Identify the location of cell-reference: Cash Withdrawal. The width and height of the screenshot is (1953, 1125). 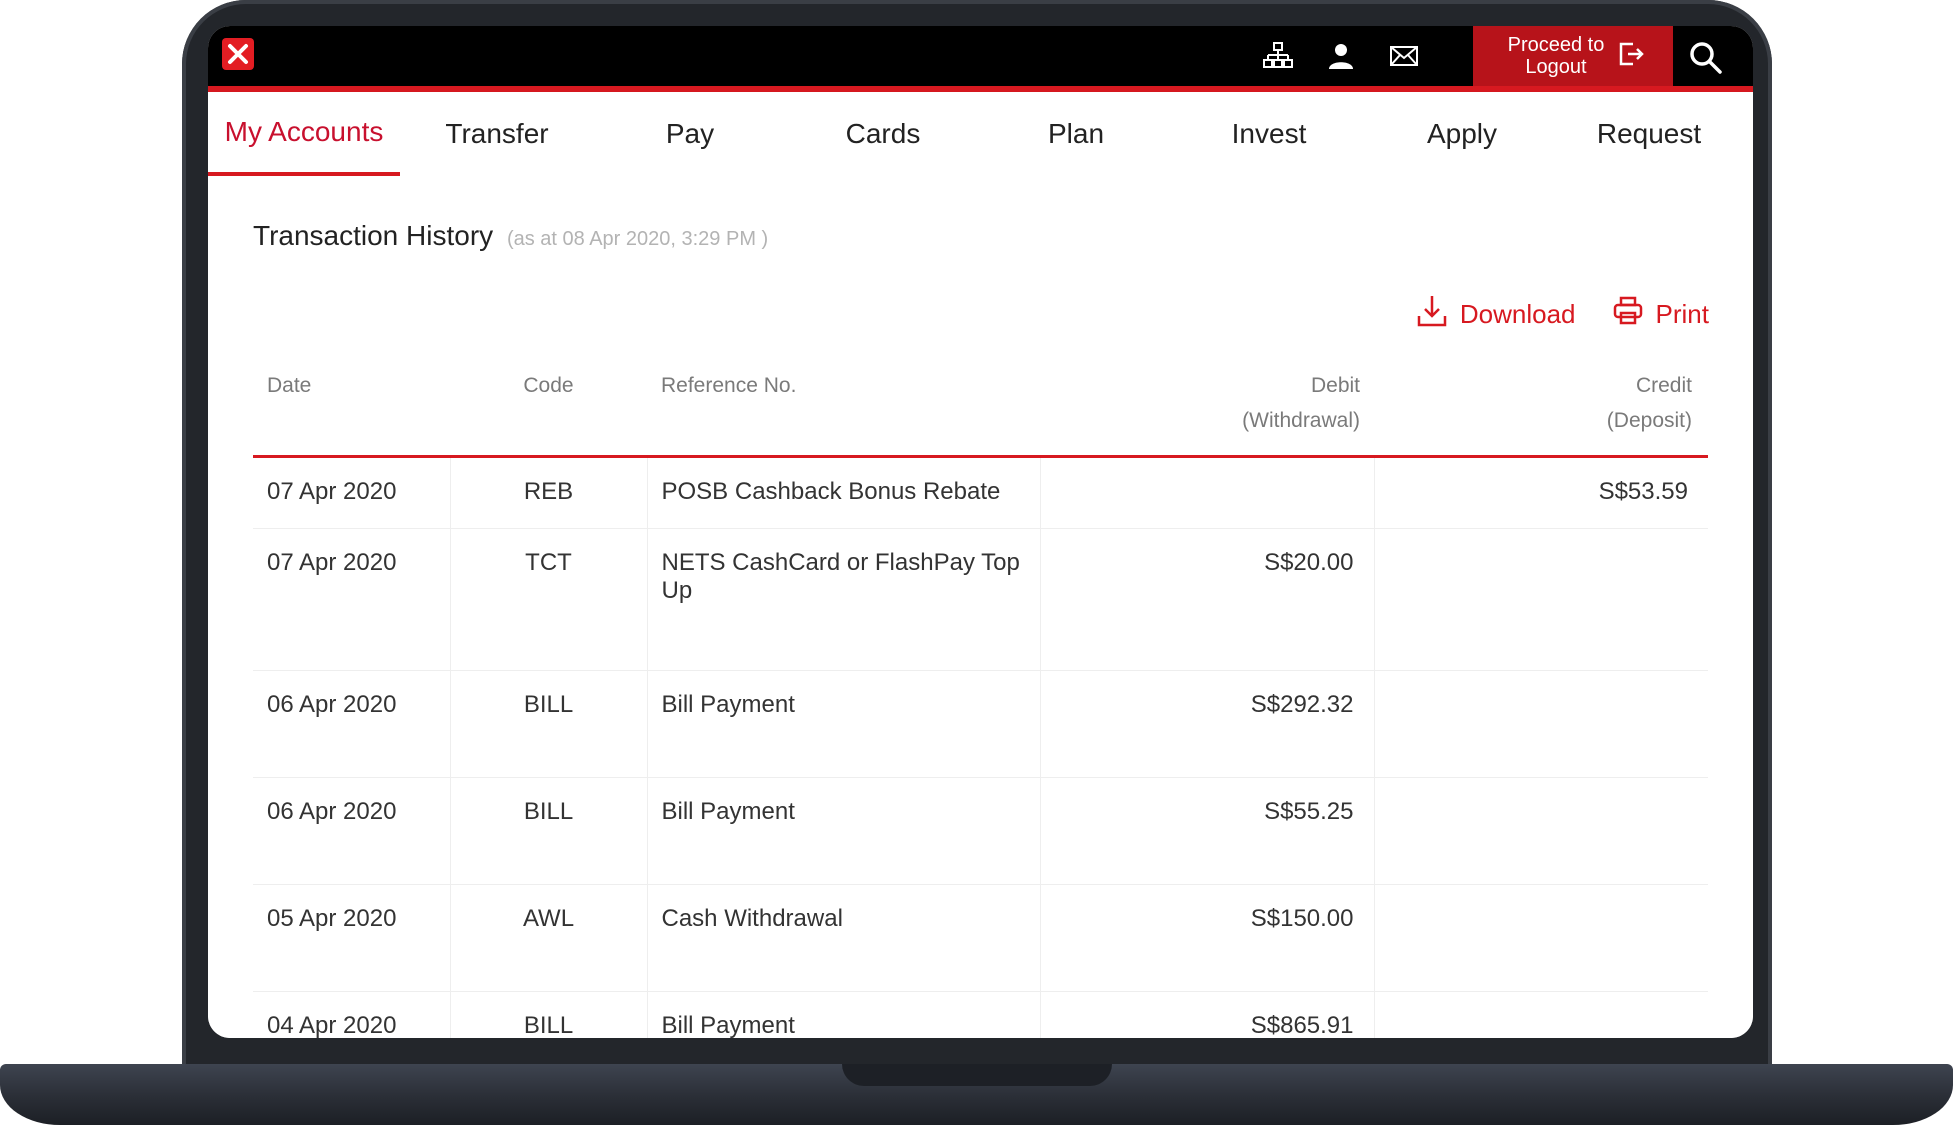
(844, 938).